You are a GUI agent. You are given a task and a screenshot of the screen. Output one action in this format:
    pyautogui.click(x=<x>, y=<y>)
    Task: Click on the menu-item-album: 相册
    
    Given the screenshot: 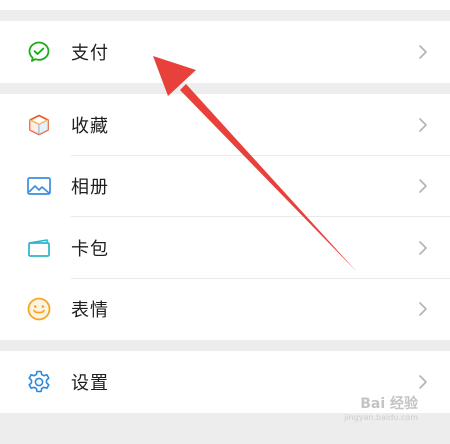 What is the action you would take?
    pyautogui.click(x=225, y=186)
    